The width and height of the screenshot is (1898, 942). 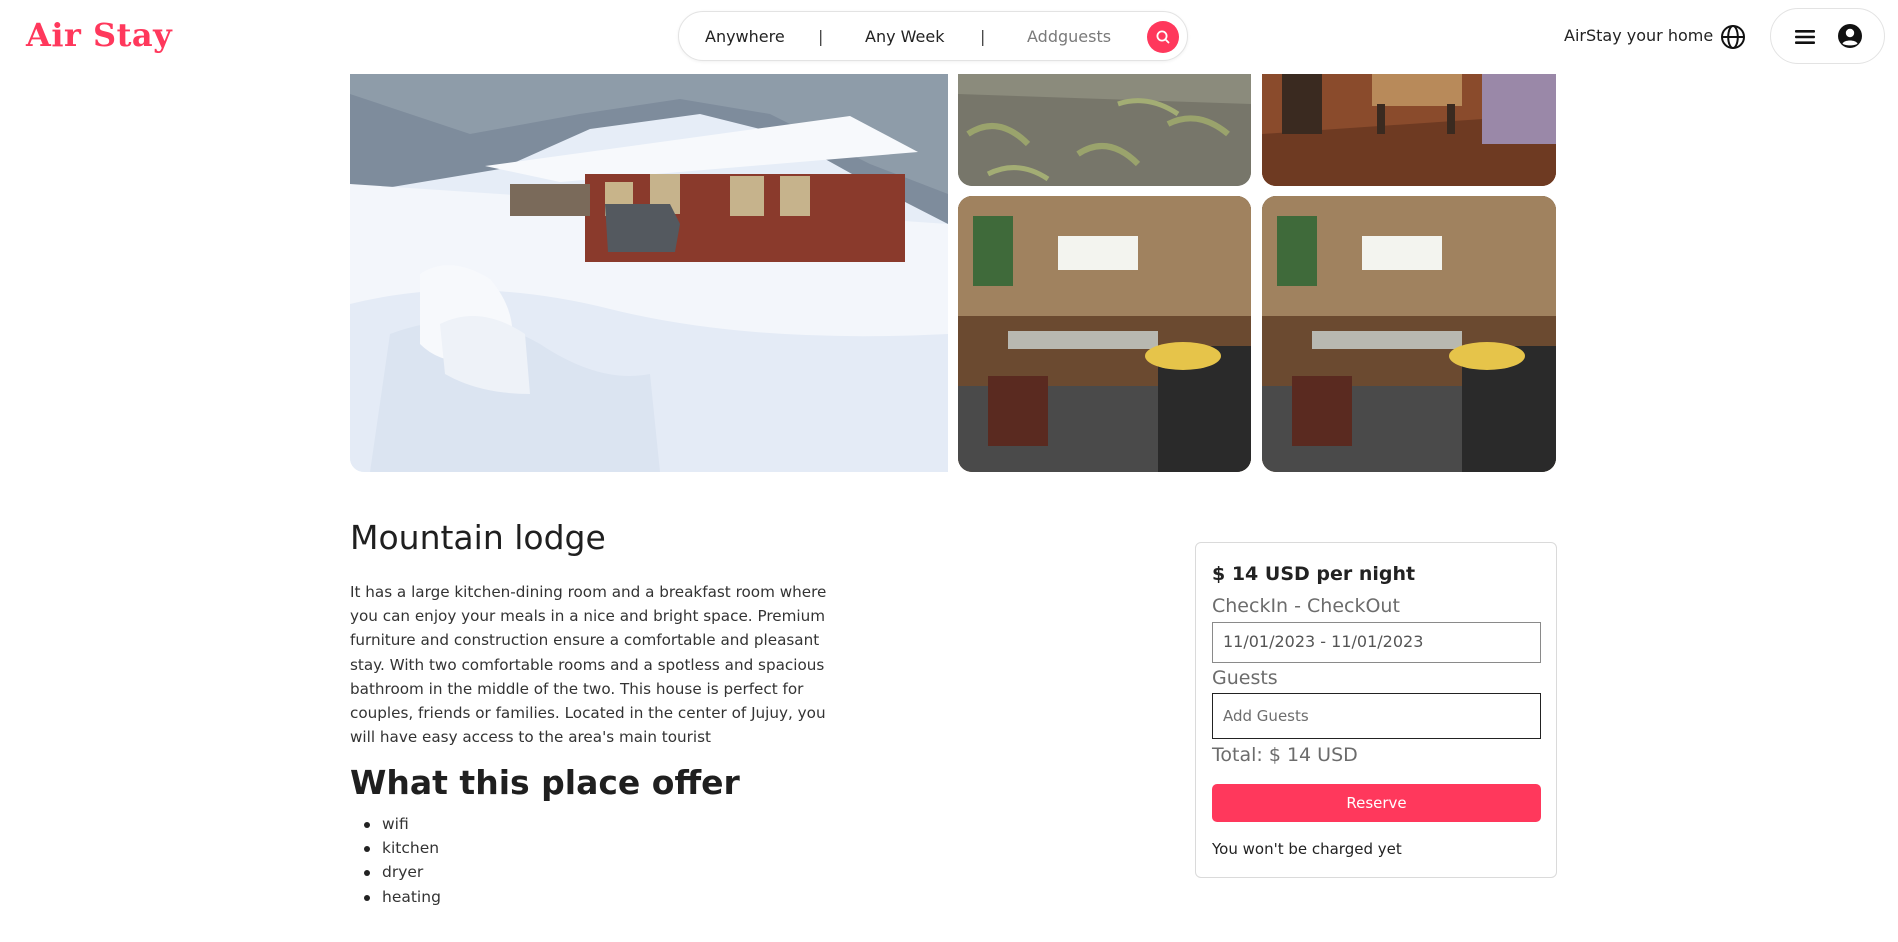 What do you see at coordinates (1827, 36) in the screenshot?
I see `user-menu-button` at bounding box center [1827, 36].